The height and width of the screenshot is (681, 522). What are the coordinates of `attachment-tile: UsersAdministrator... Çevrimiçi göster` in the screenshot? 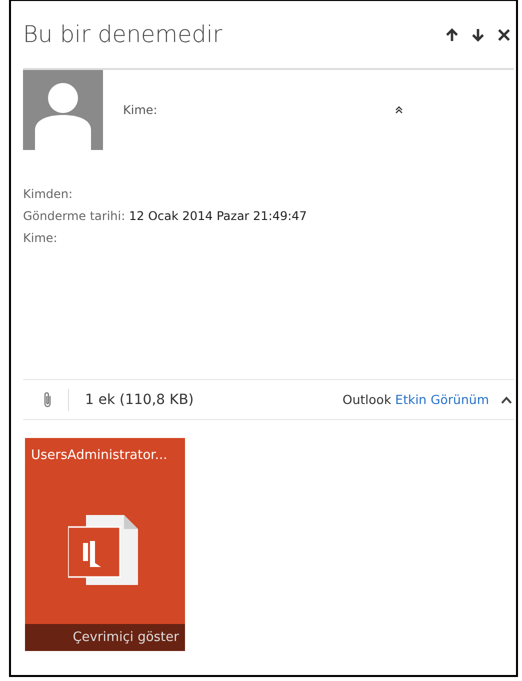 It's located at (105, 545).